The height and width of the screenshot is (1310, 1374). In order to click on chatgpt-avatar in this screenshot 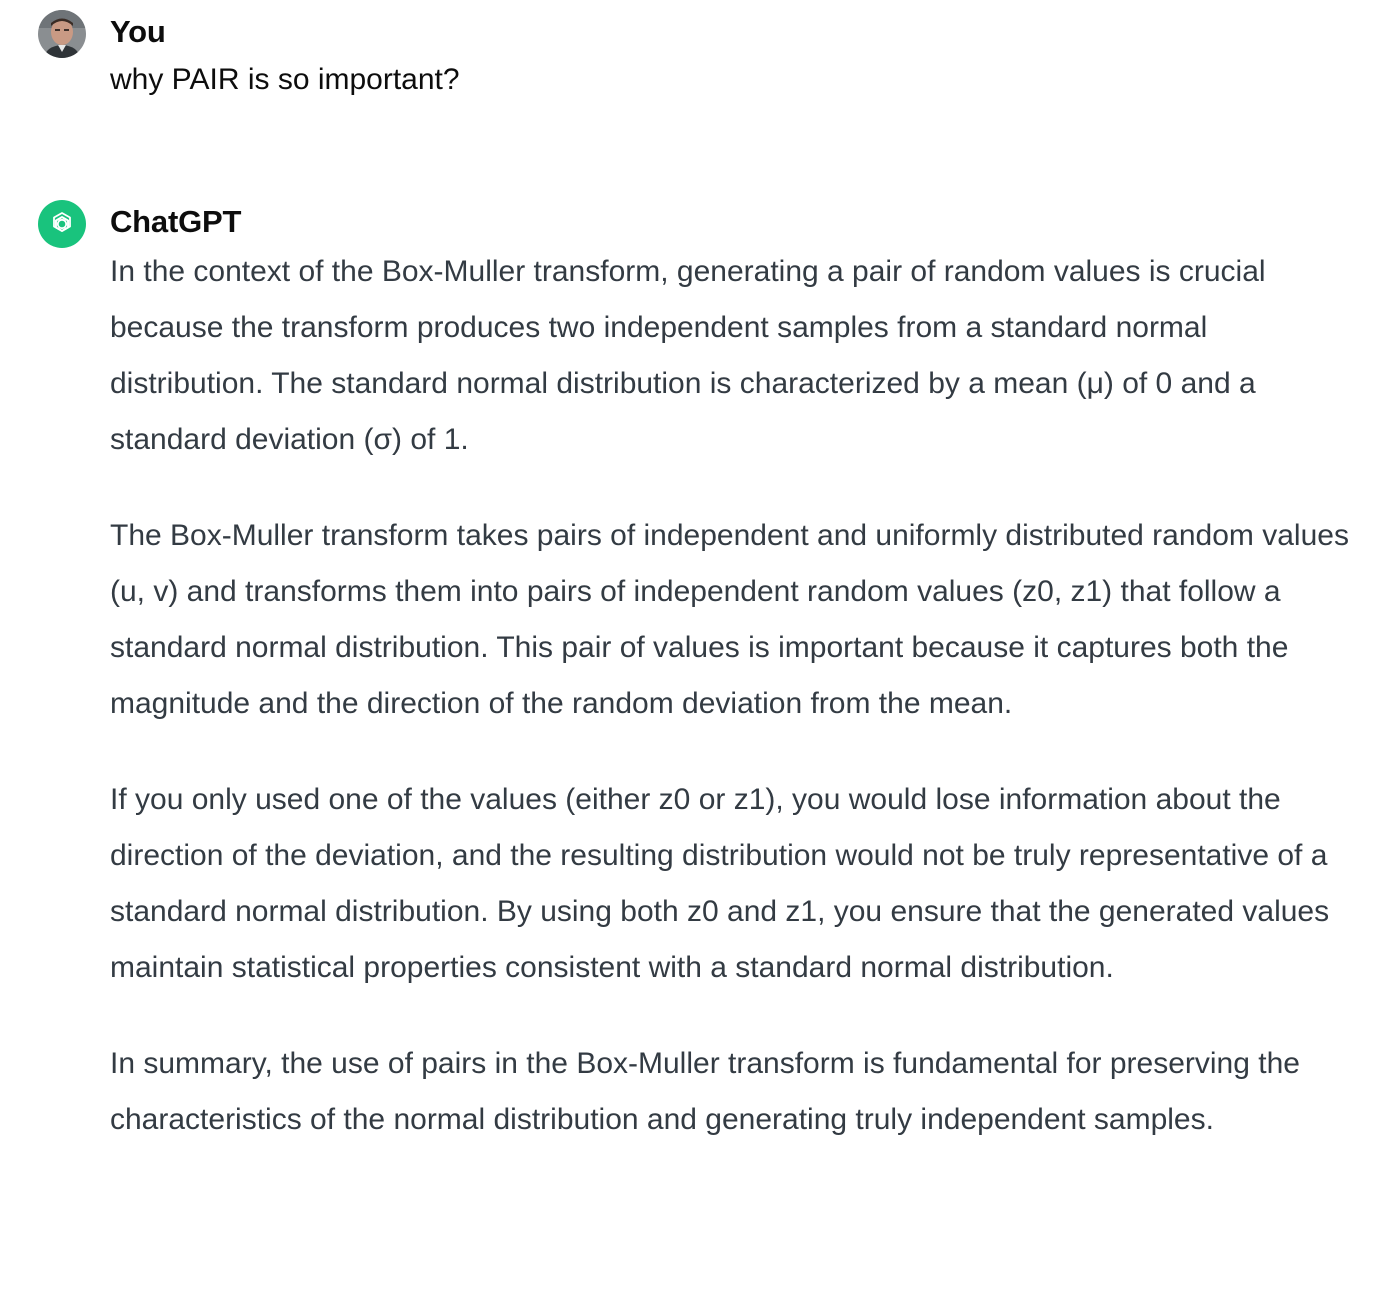, I will do `click(62, 224)`.